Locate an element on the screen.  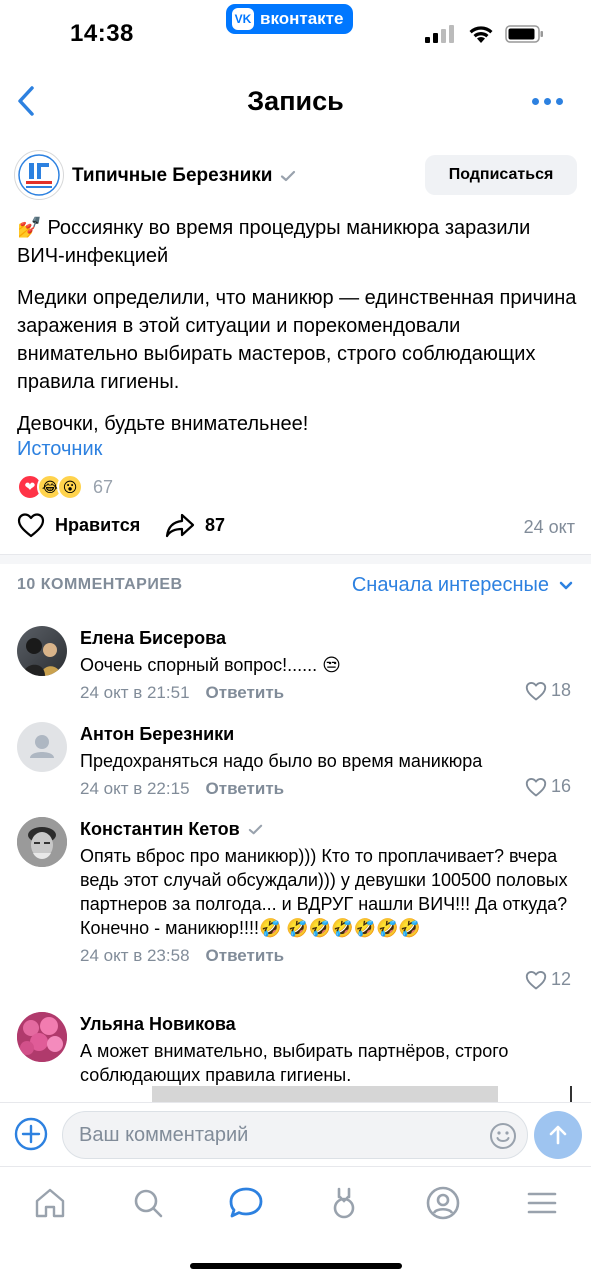
group-logo-icon is located at coordinates (39, 175).